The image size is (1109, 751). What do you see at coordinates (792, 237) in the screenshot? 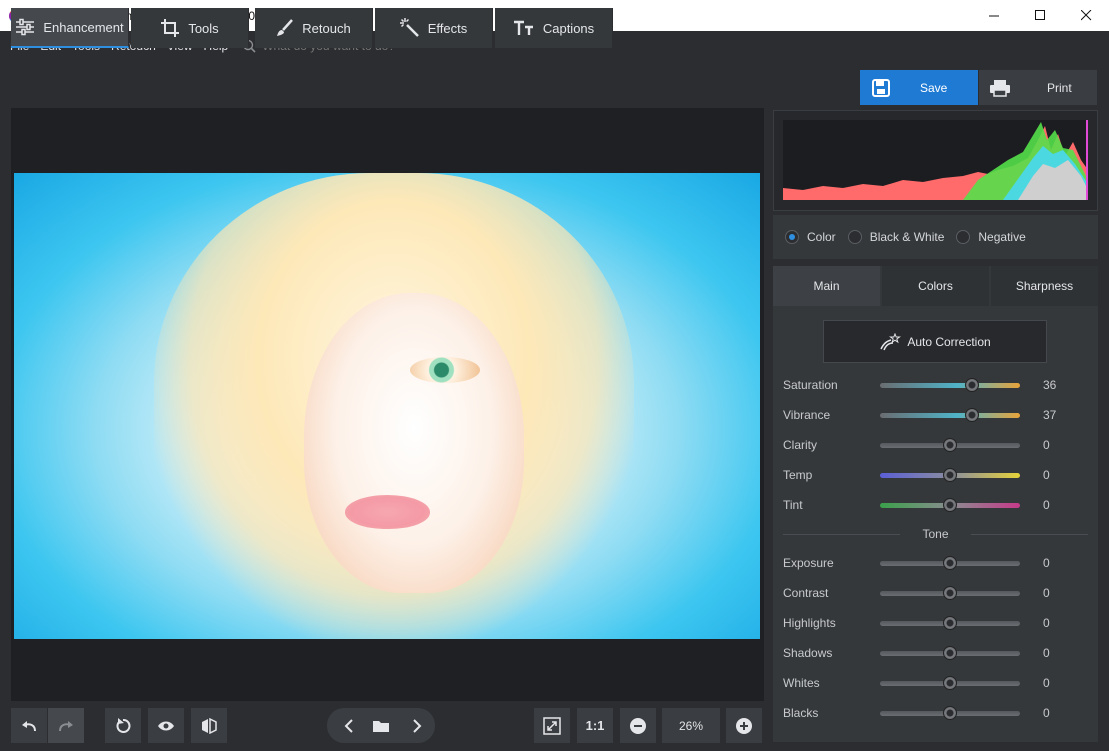
I see `radio-checked-icon` at bounding box center [792, 237].